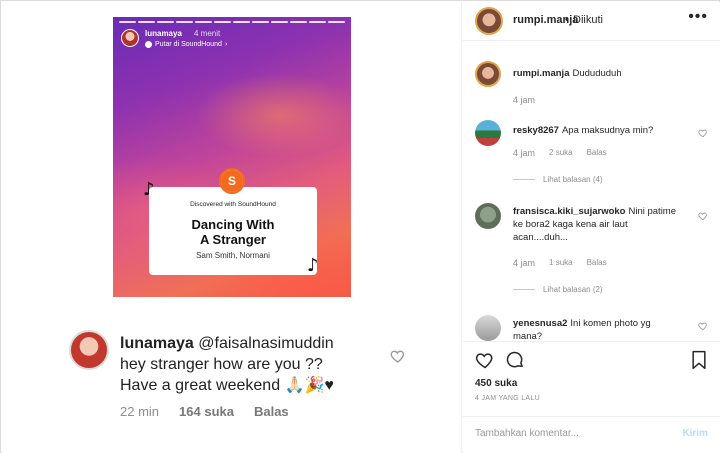 This screenshot has width=720, height=453. What do you see at coordinates (558, 289) in the screenshot?
I see `view-replies-button: Lihat balasan (2)` at bounding box center [558, 289].